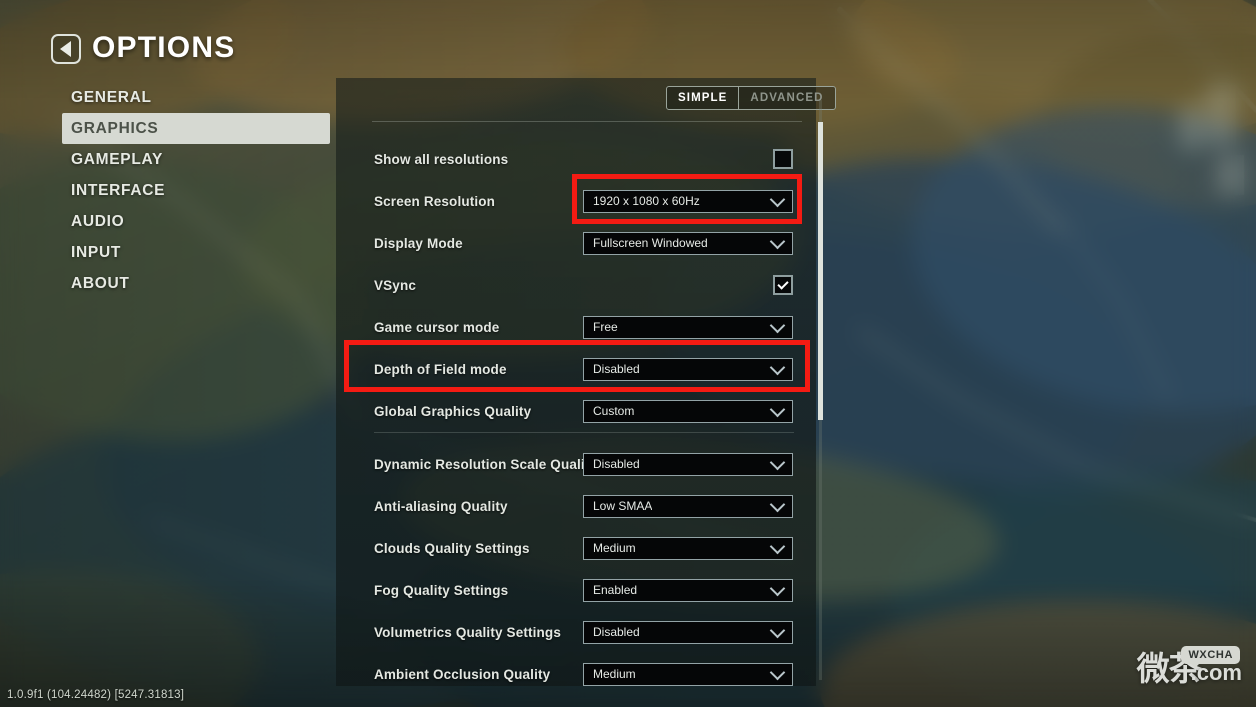  What do you see at coordinates (576, 159) in the screenshot?
I see `setting-row: Show all resolutions` at bounding box center [576, 159].